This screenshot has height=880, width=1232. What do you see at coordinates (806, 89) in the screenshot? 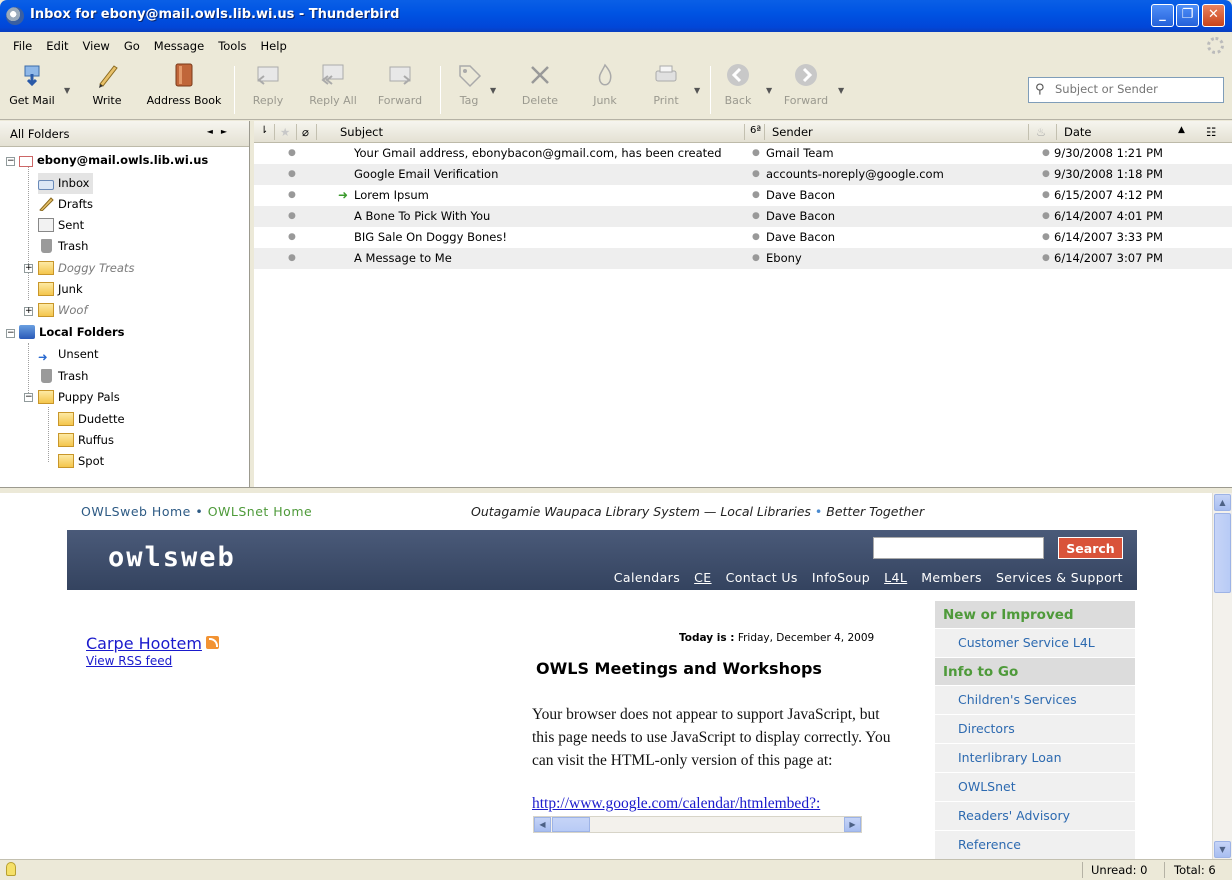
I see `forward-nav-button: Forward` at bounding box center [806, 89].